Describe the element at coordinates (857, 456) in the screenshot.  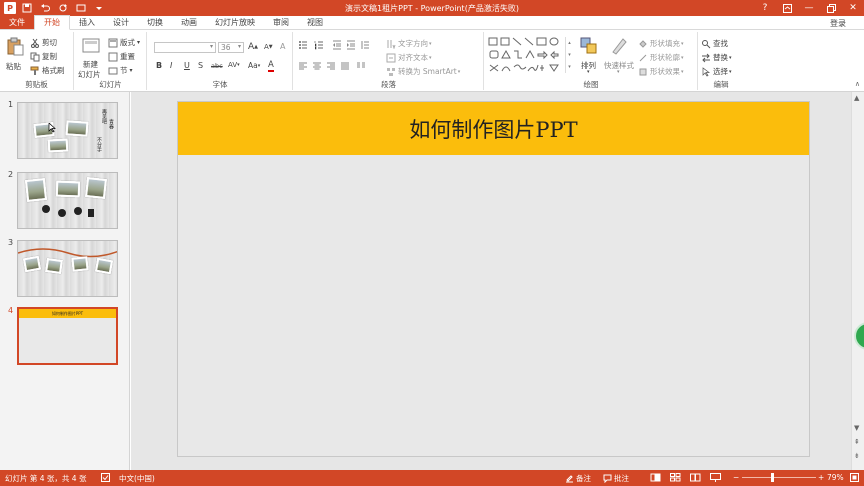
I see `next-slide-icon: ⇟` at that location.